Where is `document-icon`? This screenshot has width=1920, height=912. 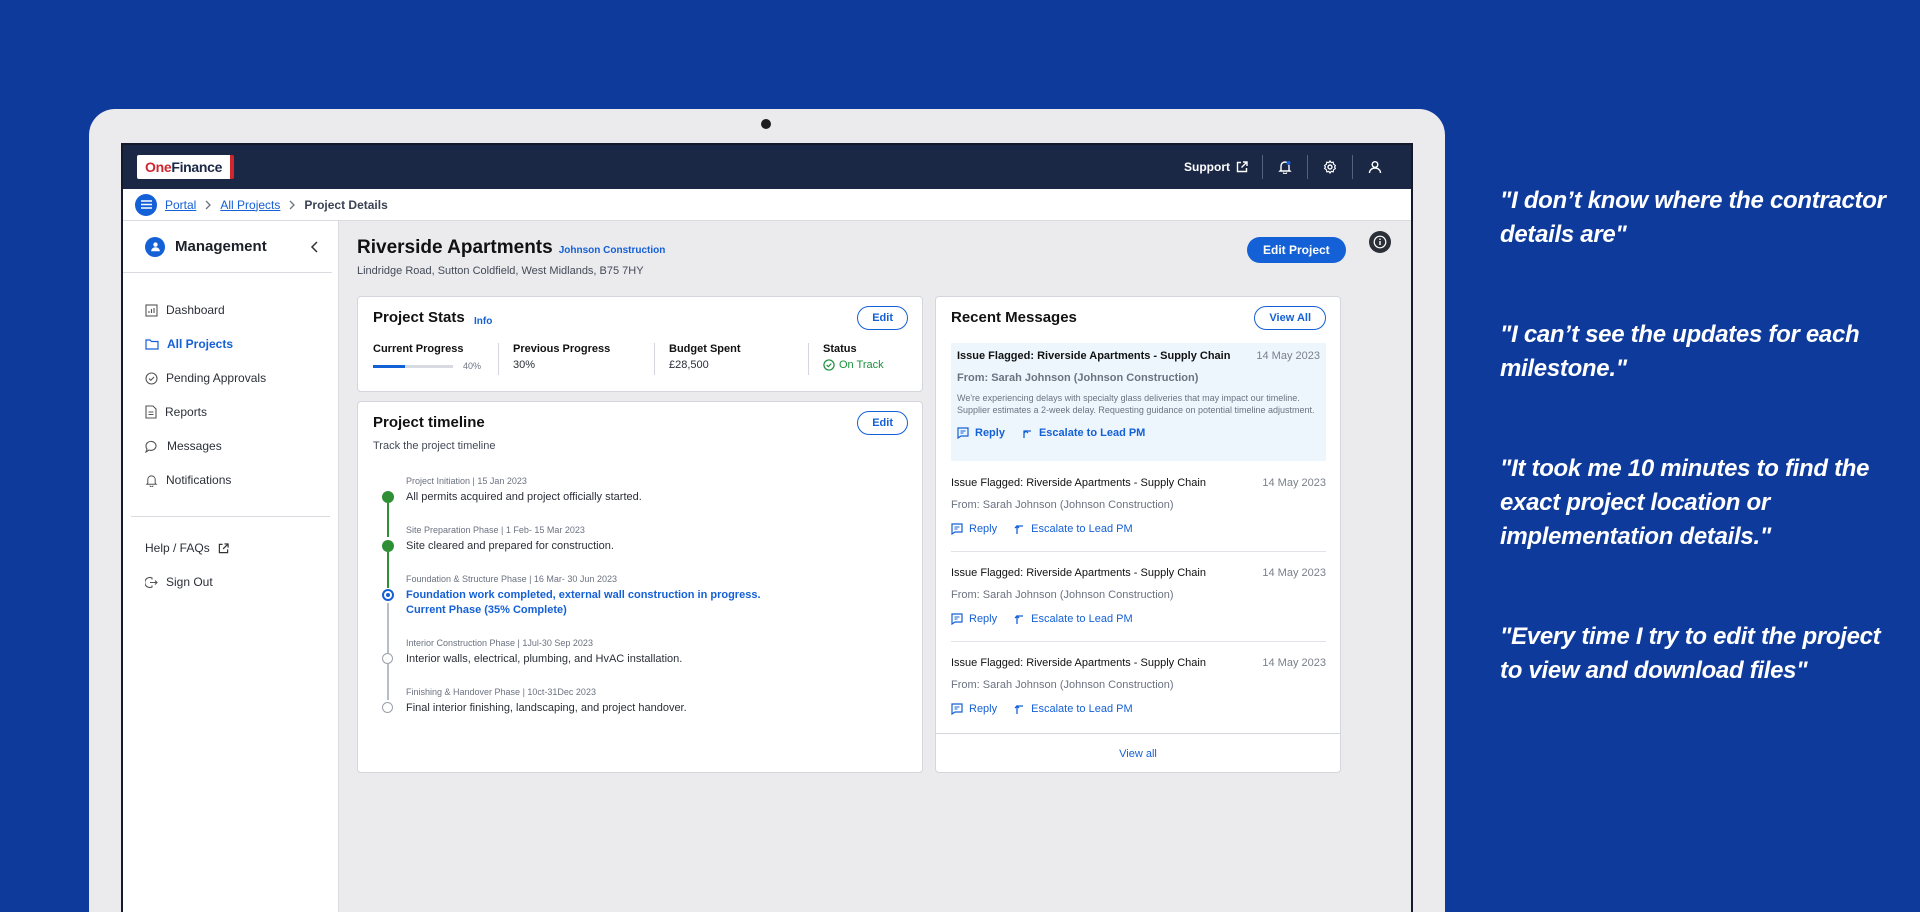
document-icon is located at coordinates (151, 412).